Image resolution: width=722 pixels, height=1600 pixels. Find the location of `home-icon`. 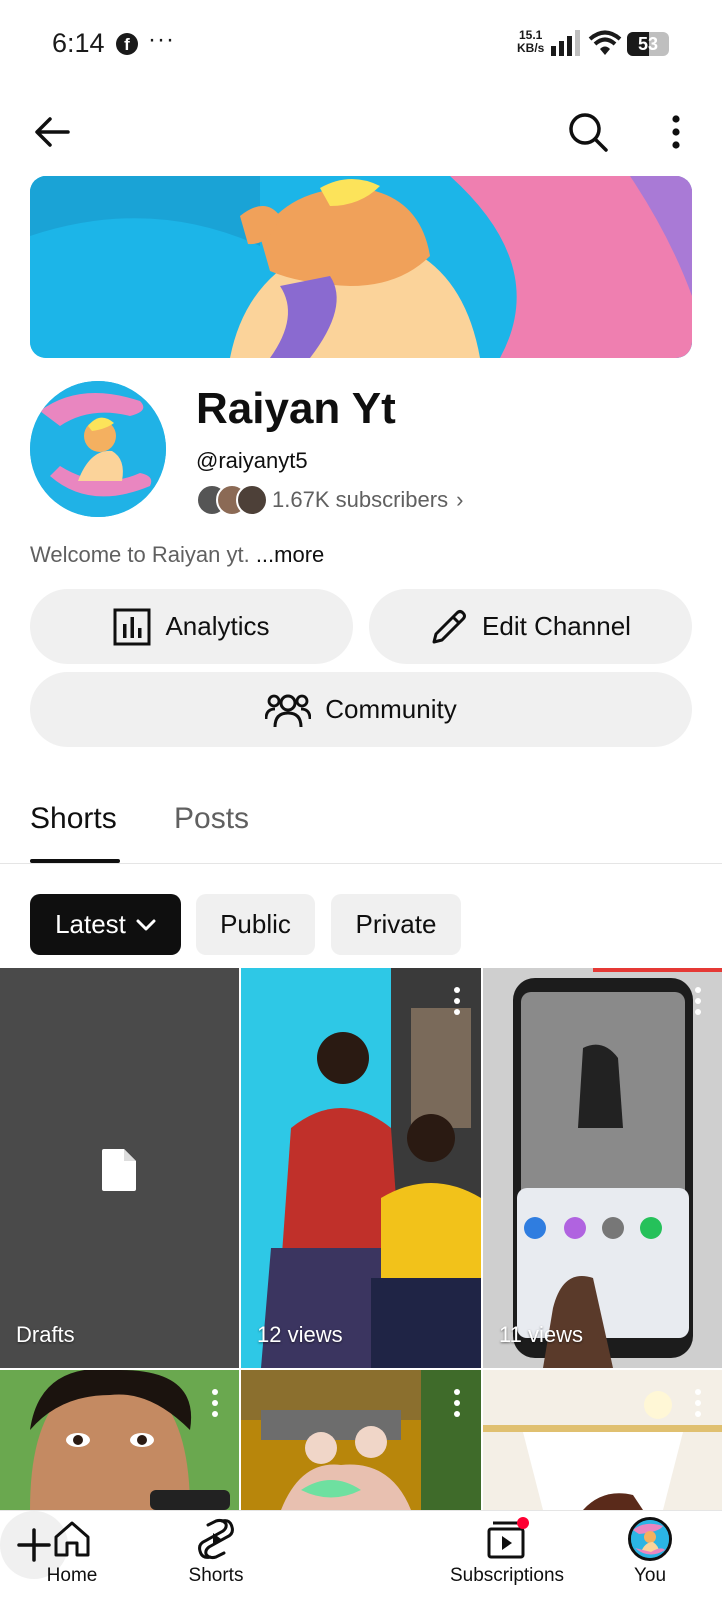

home-icon is located at coordinates (72, 1539).